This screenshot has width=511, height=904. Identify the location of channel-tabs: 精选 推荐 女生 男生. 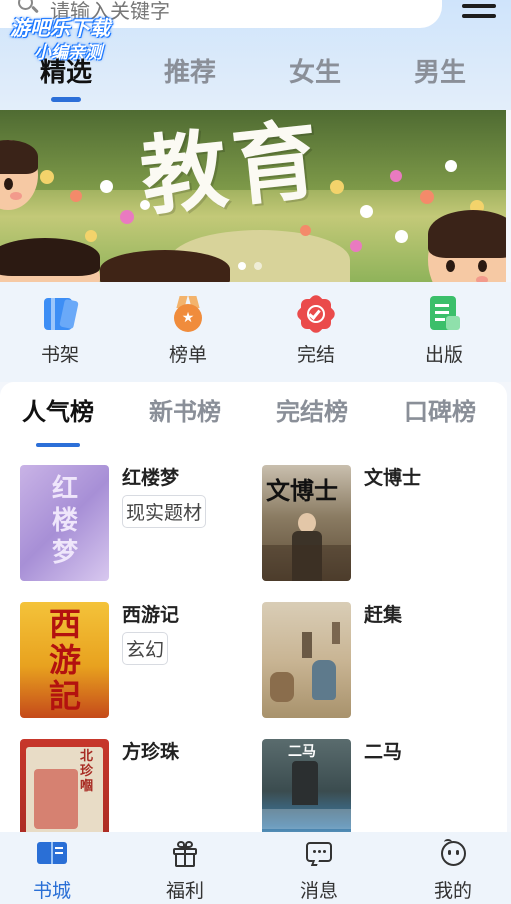
(255, 77).